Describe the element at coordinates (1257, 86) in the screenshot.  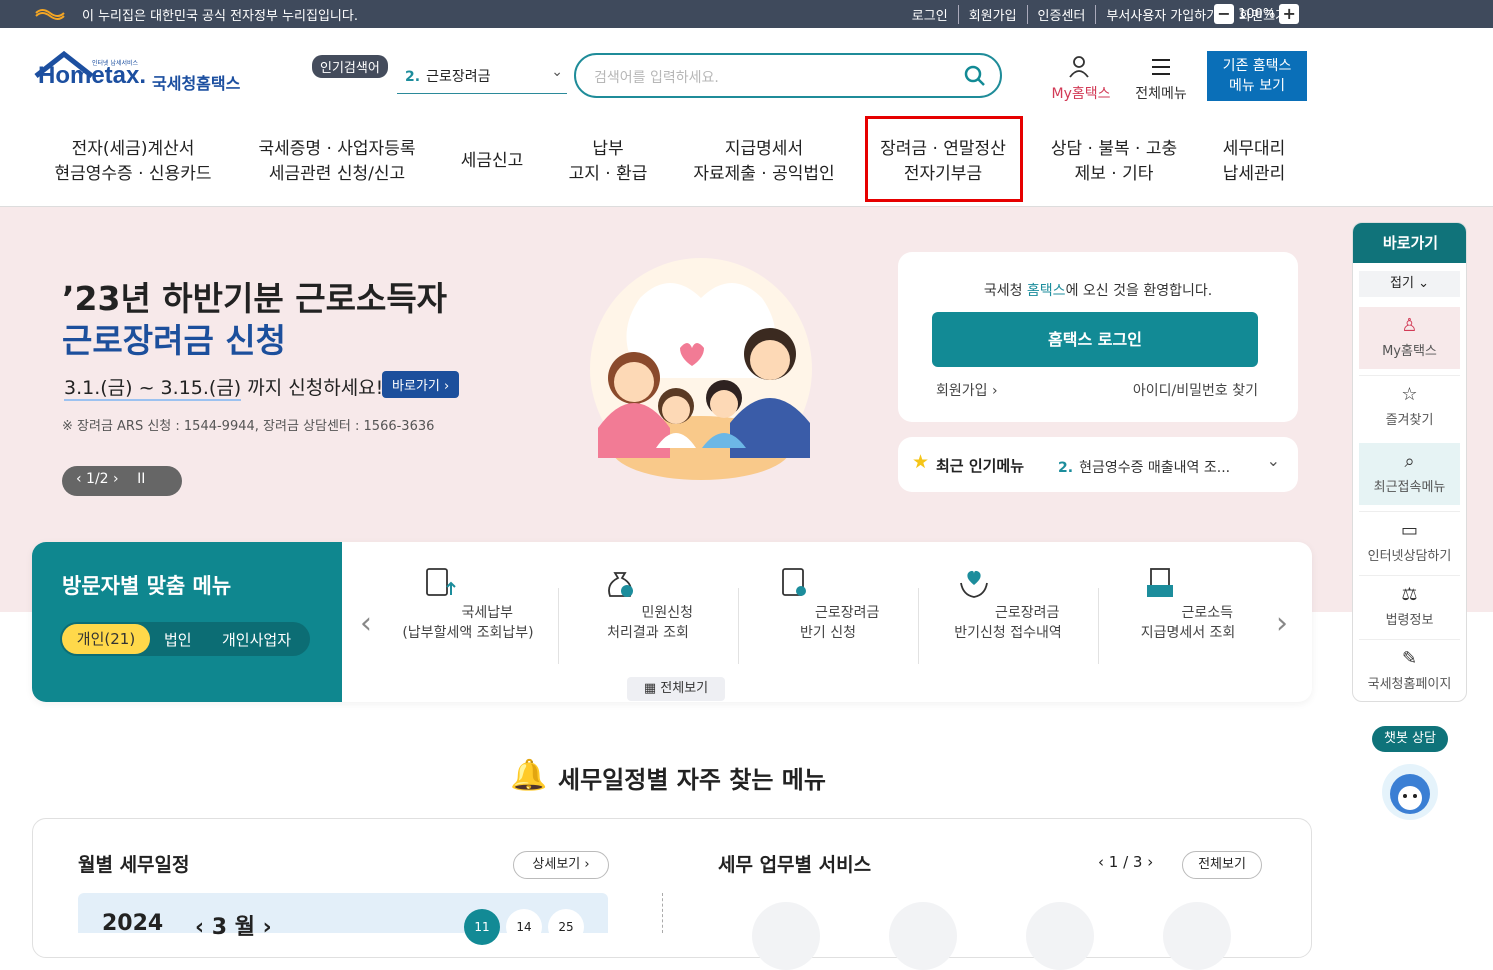
I see `old-menu-line2: 메뉴 보기` at that location.